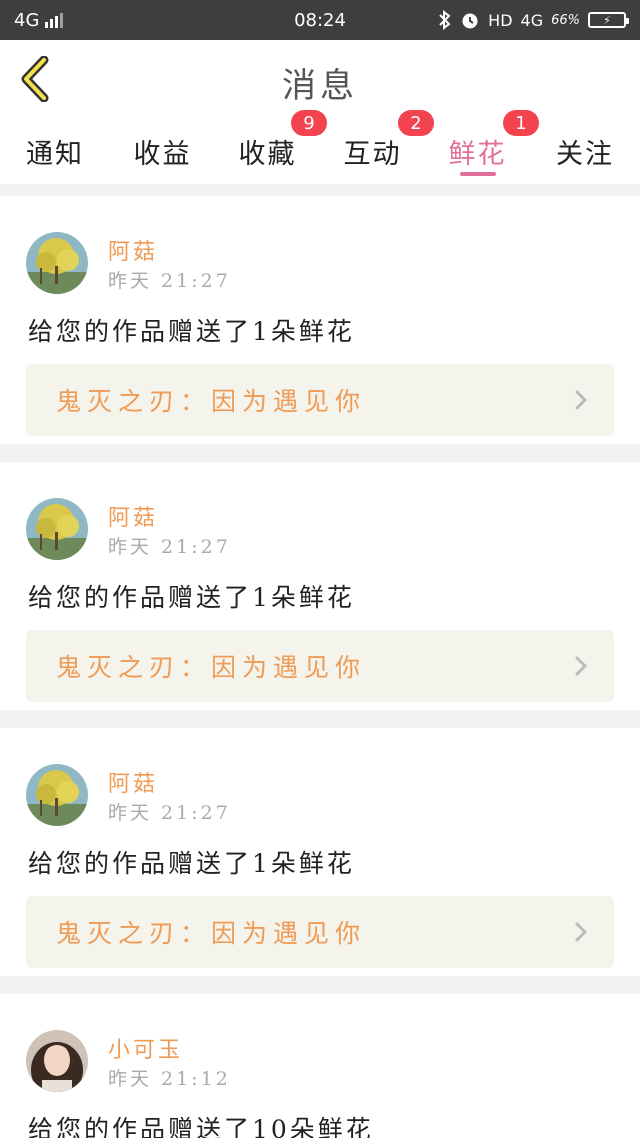 The height and width of the screenshot is (1138, 640). I want to click on tab-earnings: 收益, so click(162, 151).